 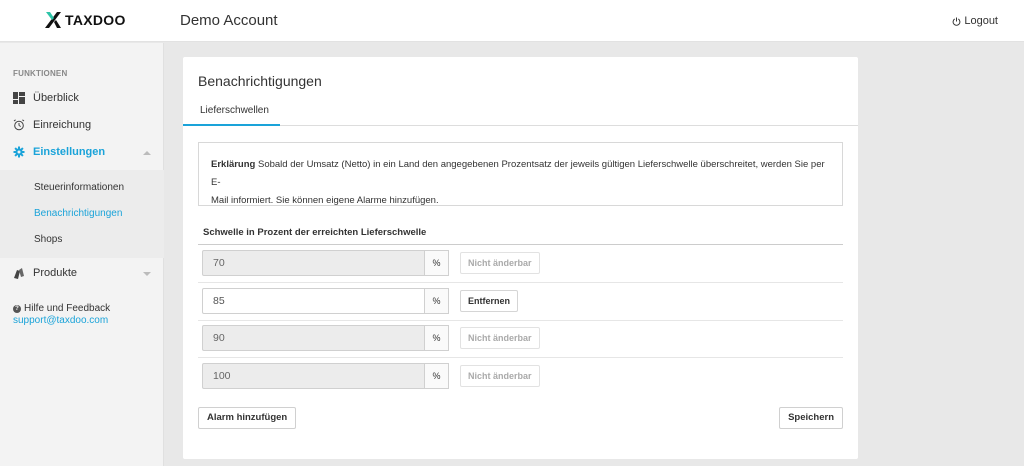 What do you see at coordinates (19, 125) in the screenshot?
I see `alarm-clock-icon` at bounding box center [19, 125].